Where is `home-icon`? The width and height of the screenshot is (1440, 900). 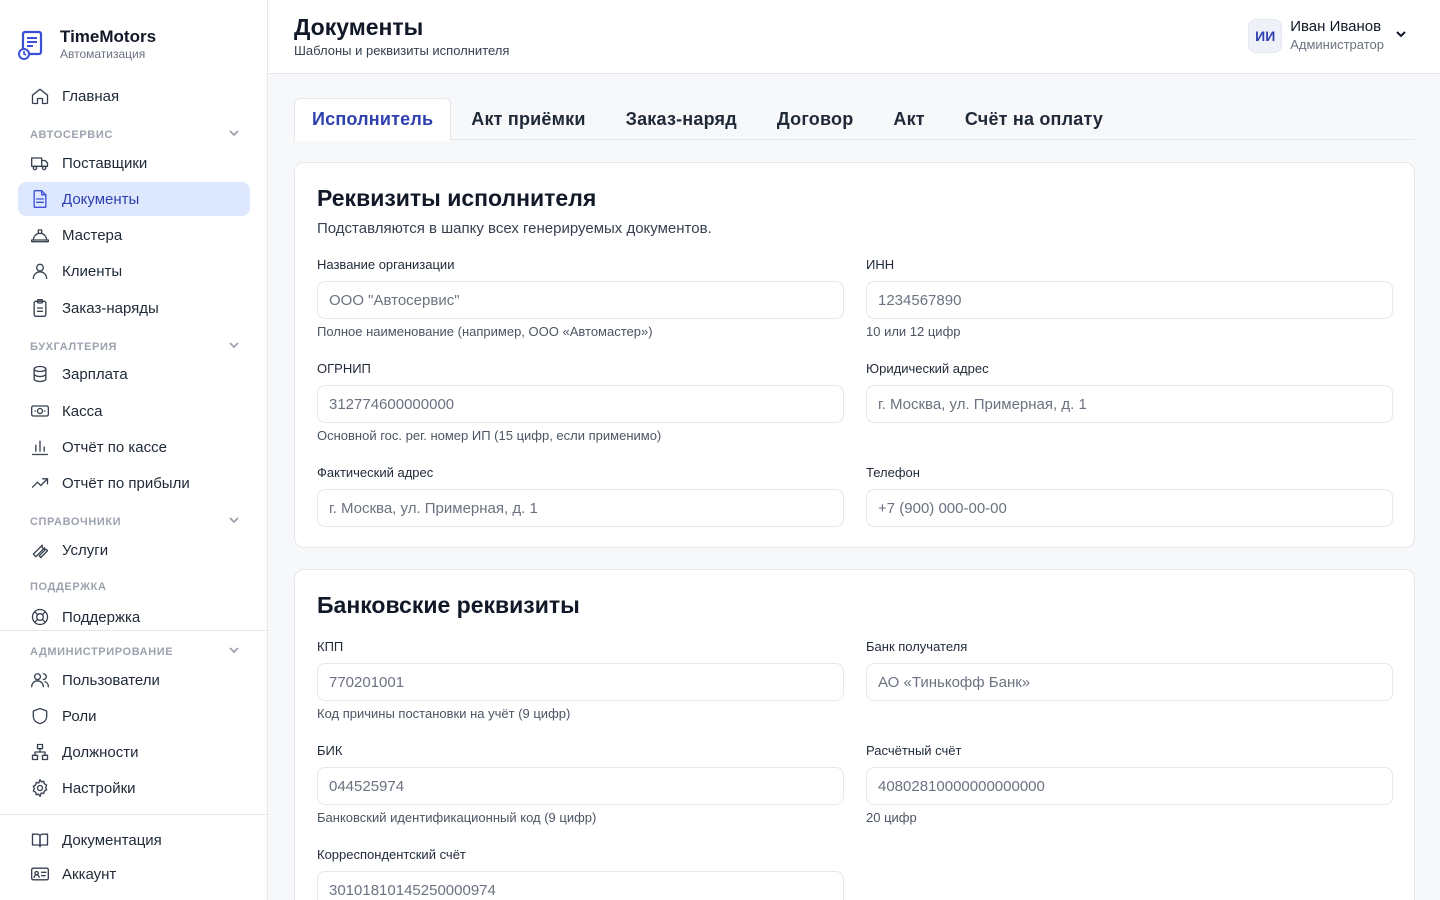
home-icon is located at coordinates (40, 96).